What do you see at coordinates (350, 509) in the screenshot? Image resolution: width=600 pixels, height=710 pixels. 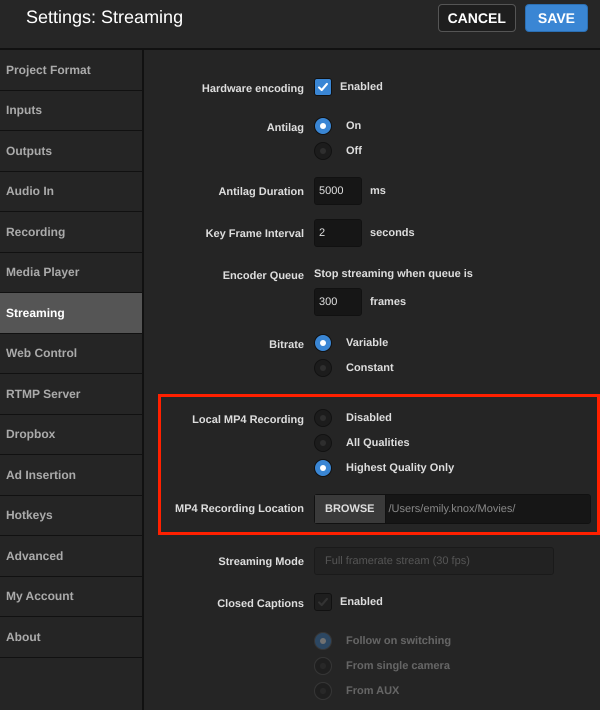 I see `browse-button: BROWSE` at bounding box center [350, 509].